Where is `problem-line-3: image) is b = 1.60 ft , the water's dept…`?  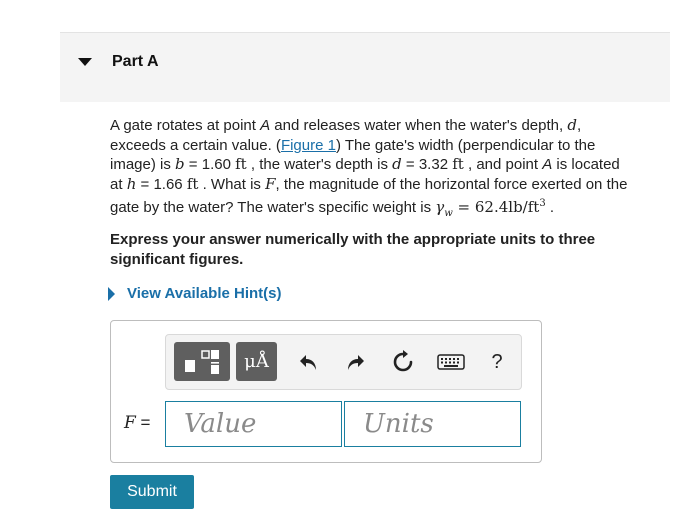 problem-line-3: image) is b = 1.60 ft , the water's dept… is located at coordinates (365, 164).